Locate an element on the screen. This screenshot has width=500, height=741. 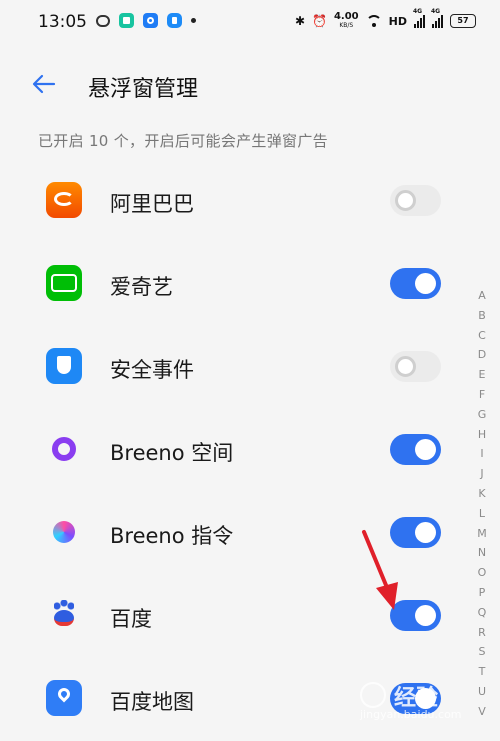
list-item-security-events: 安全事件 is located at coordinates (235, 367).